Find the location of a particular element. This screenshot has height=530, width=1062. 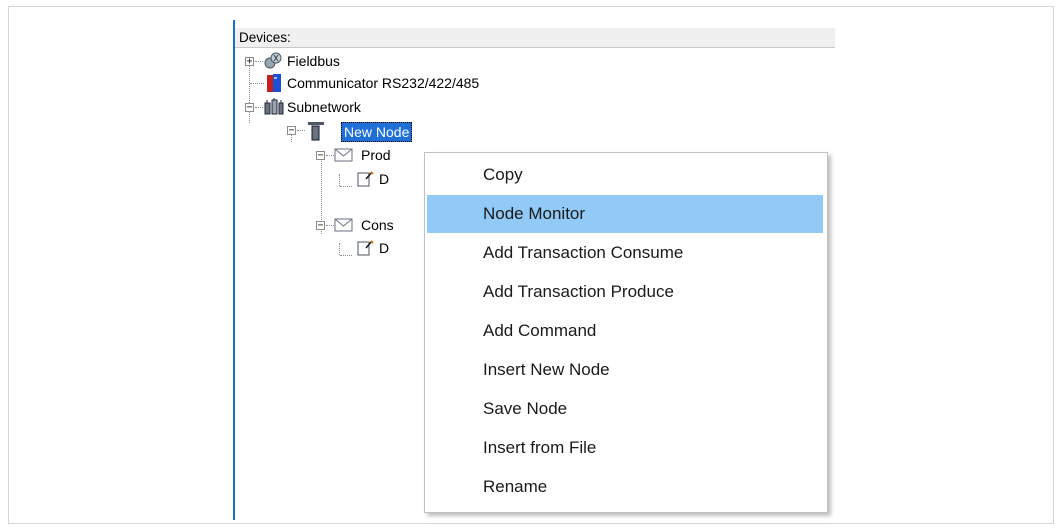

devices-header: Devices: is located at coordinates (535, 38).